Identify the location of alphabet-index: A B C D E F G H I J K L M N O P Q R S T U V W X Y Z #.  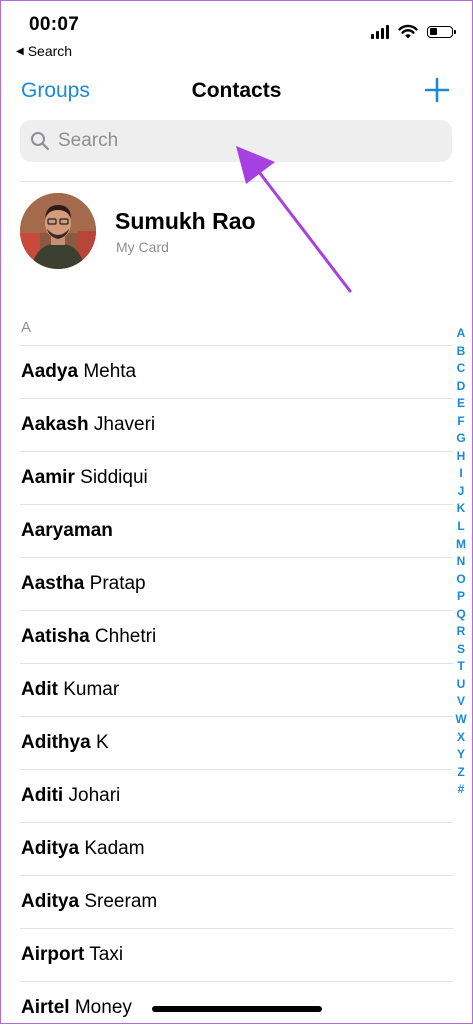
(461, 562).